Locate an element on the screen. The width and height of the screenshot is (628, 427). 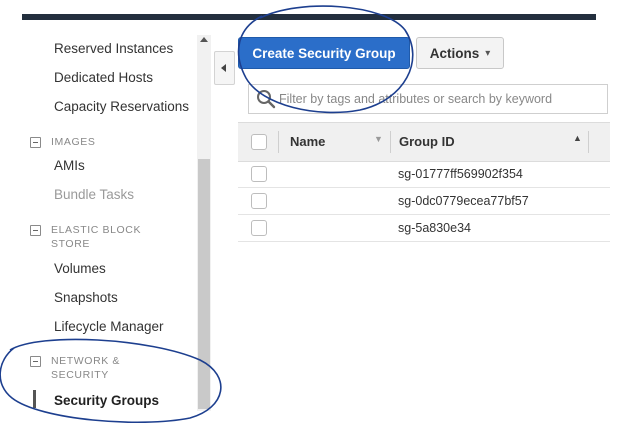
collapse-sidebar-button is located at coordinates (224, 68).